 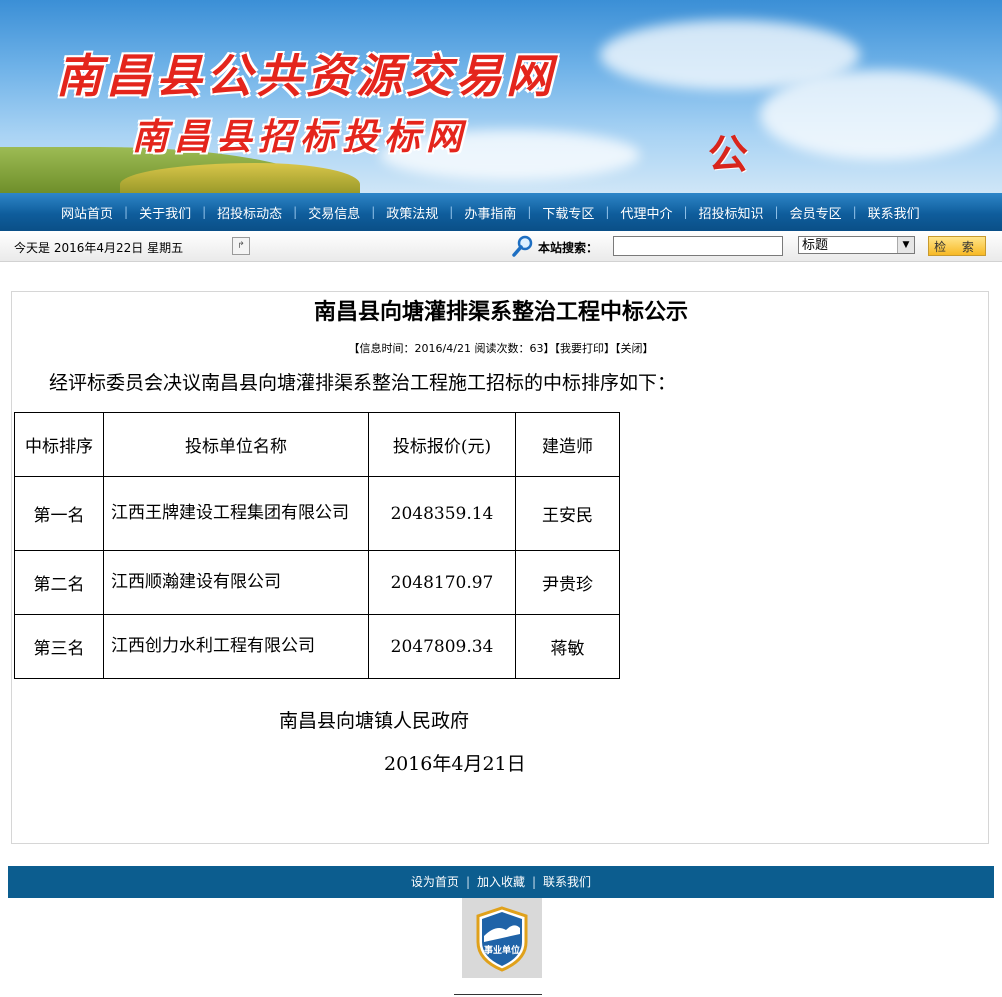 What do you see at coordinates (815, 245) in the screenshot?
I see `search-field-select-value: 标题` at bounding box center [815, 245].